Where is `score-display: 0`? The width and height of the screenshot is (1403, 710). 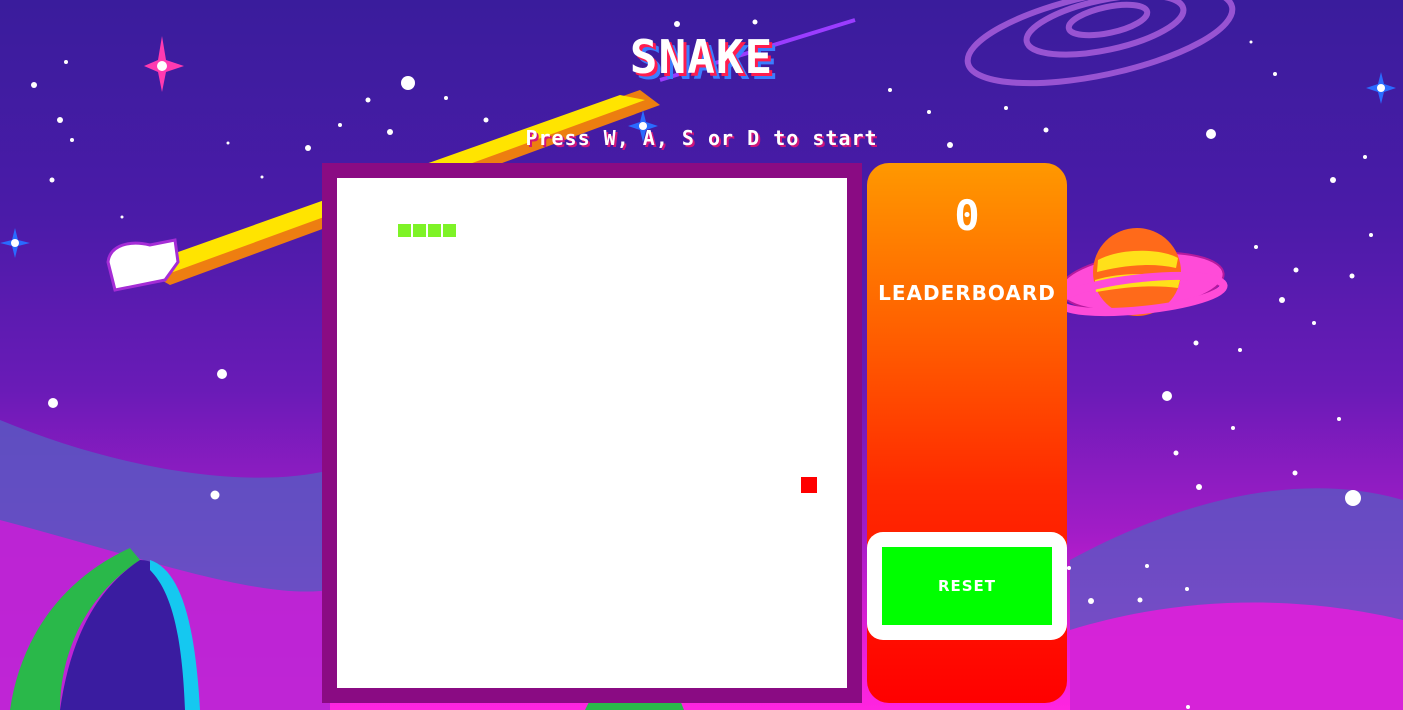 score-display: 0 is located at coordinates (967, 215).